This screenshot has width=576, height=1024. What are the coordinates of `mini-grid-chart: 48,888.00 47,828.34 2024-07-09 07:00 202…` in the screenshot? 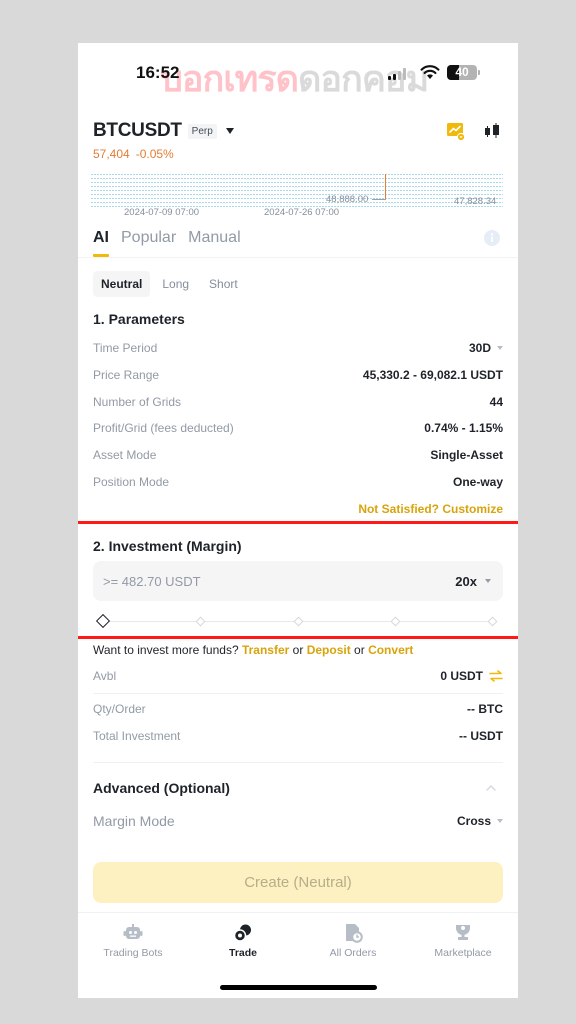 It's located at (298, 133).